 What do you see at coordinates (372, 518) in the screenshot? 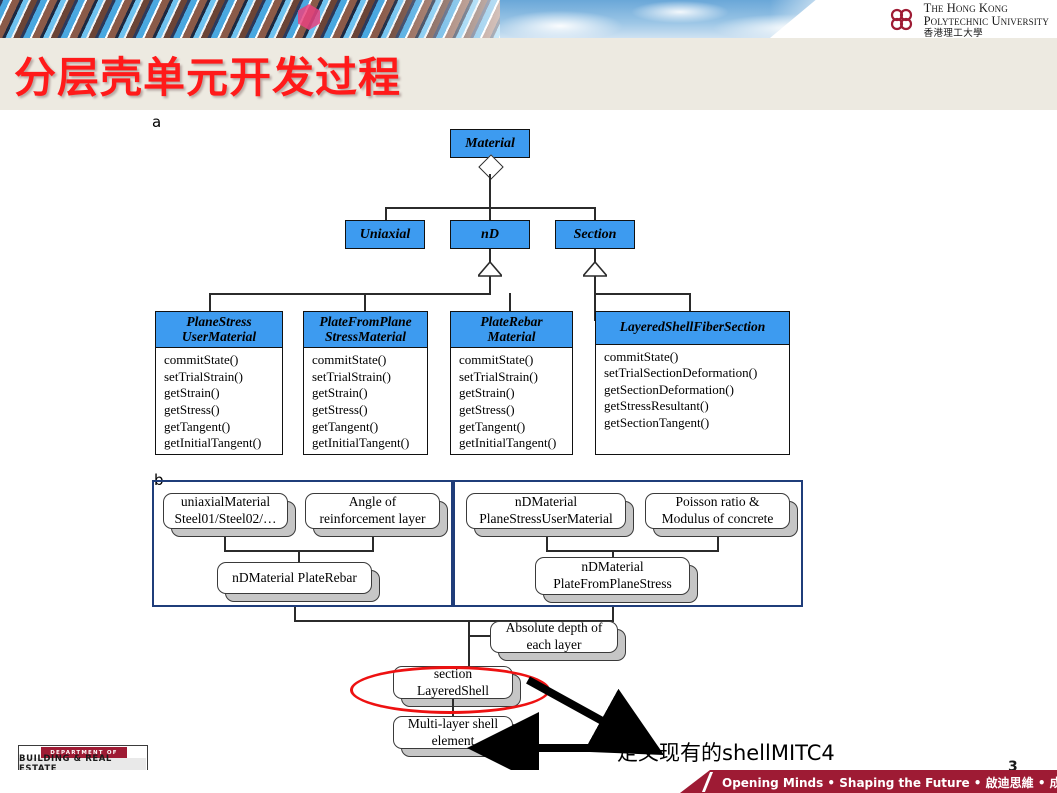
I see `box-text-line2: reinforcement layer` at bounding box center [372, 518].